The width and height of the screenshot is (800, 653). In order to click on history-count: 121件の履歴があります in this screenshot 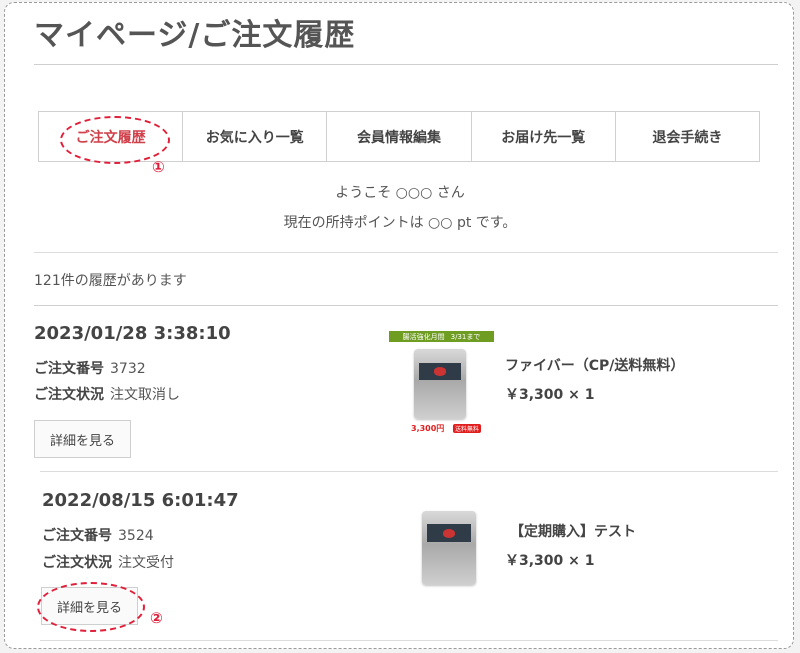, I will do `click(110, 281)`.